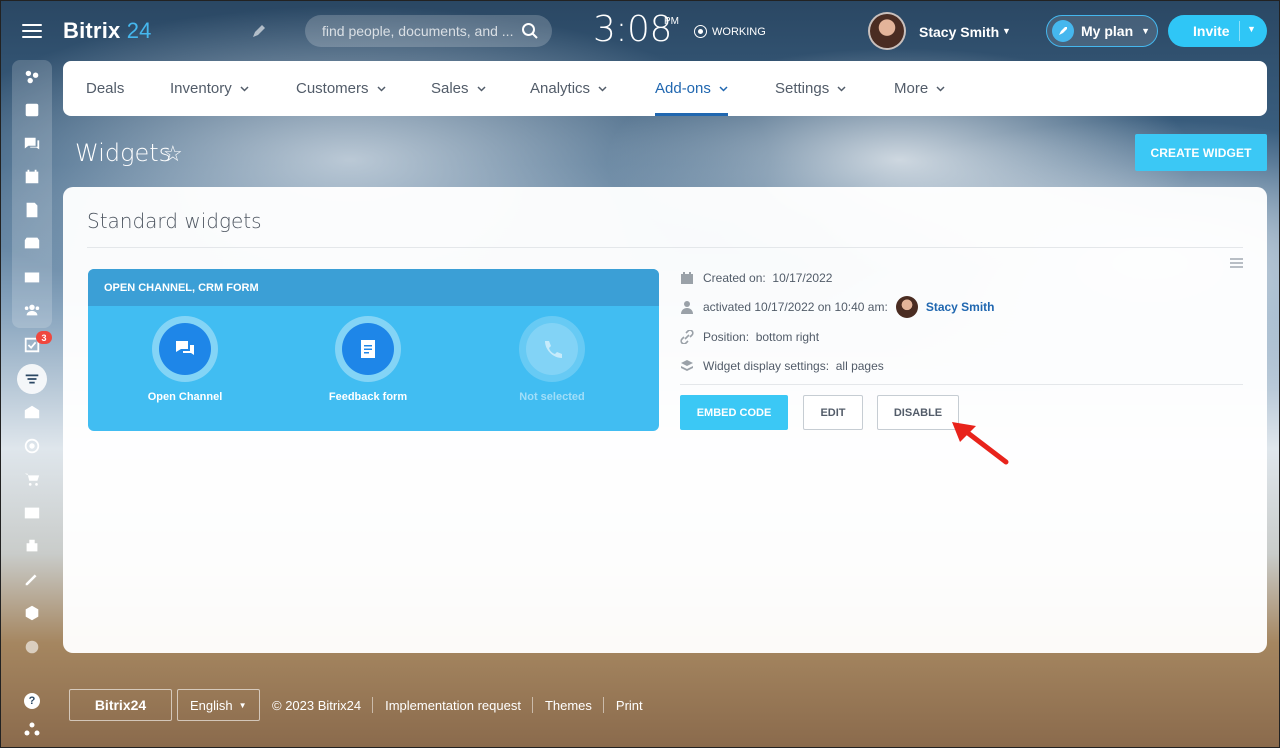 The height and width of the screenshot is (748, 1280). I want to click on star-icon: ☆, so click(173, 154).